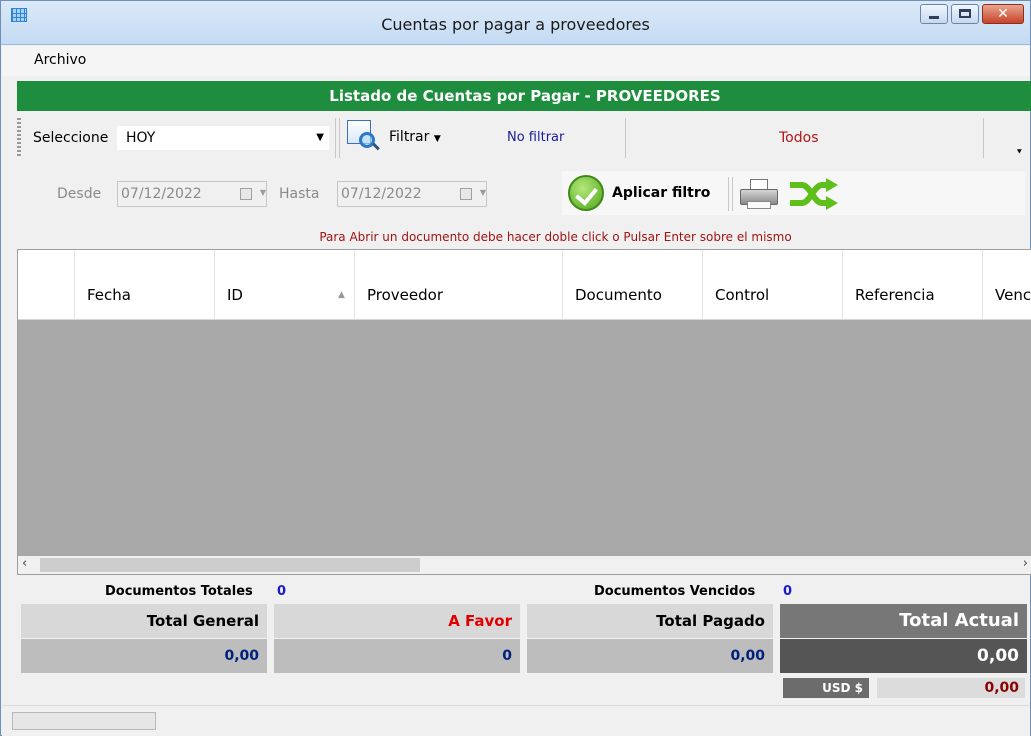 Image resolution: width=1031 pixels, height=736 pixels. Describe the element at coordinates (524, 565) in the screenshot. I see `horizontal-scrollbar: ‹ ›` at that location.